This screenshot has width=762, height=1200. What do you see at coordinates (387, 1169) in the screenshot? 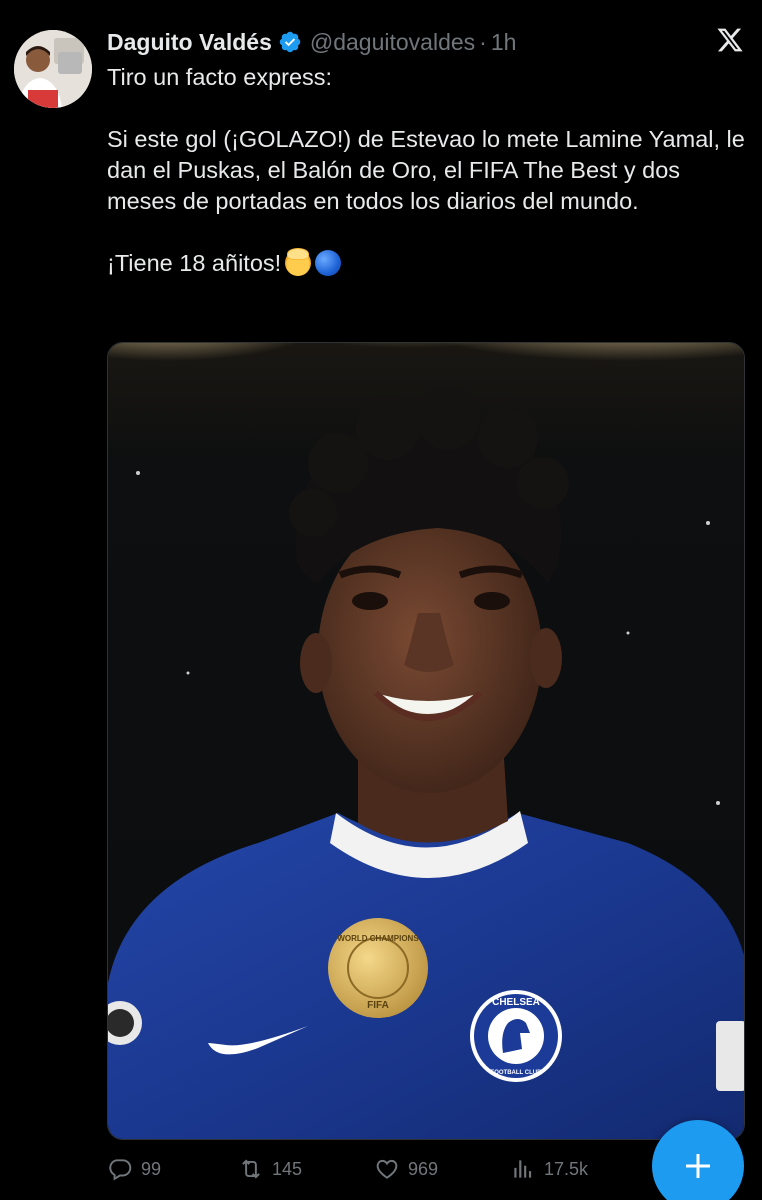
I see `like-icon` at bounding box center [387, 1169].